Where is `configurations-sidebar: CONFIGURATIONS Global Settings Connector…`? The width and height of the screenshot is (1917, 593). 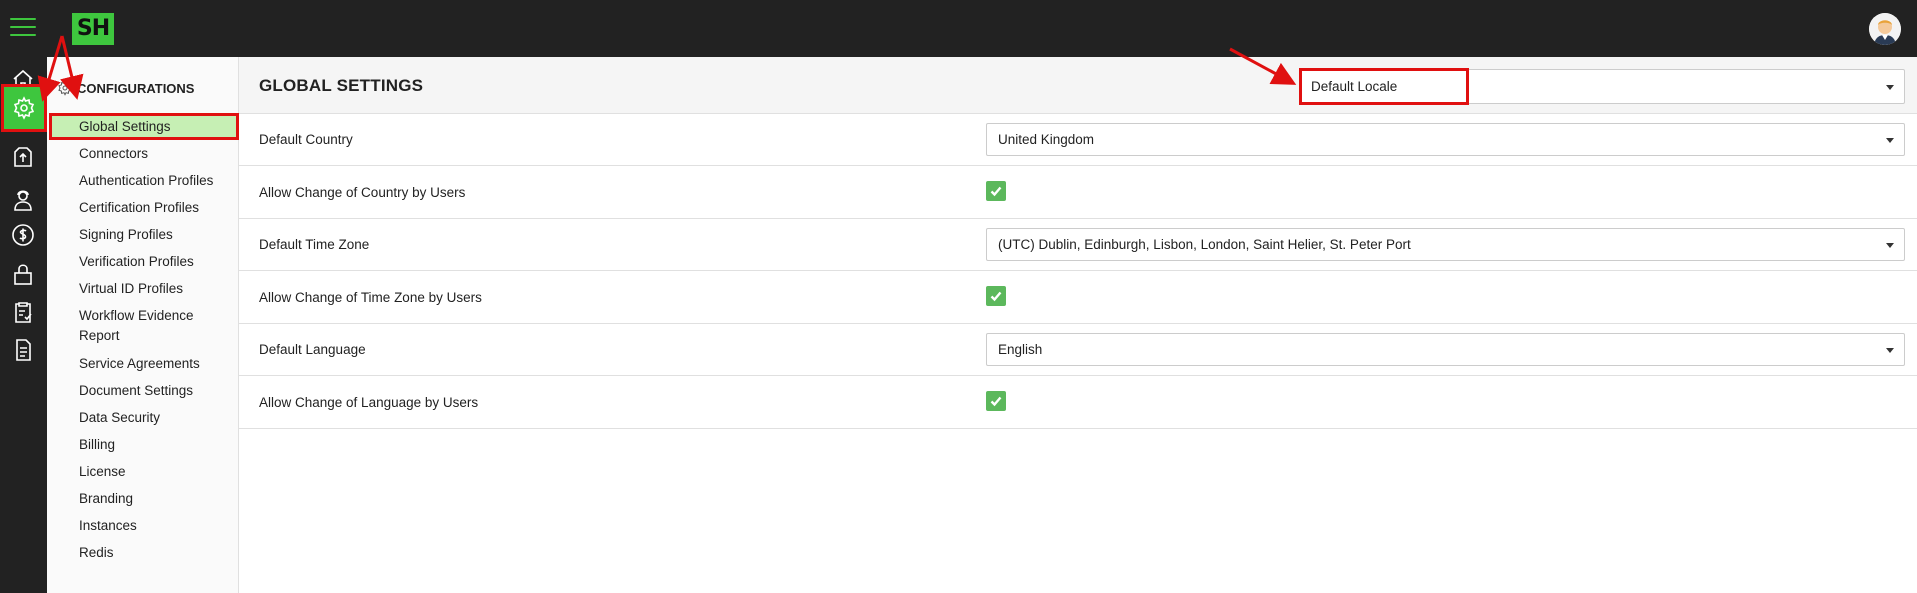
configurations-sidebar: CONFIGURATIONS Global Settings Connector… is located at coordinates (143, 325).